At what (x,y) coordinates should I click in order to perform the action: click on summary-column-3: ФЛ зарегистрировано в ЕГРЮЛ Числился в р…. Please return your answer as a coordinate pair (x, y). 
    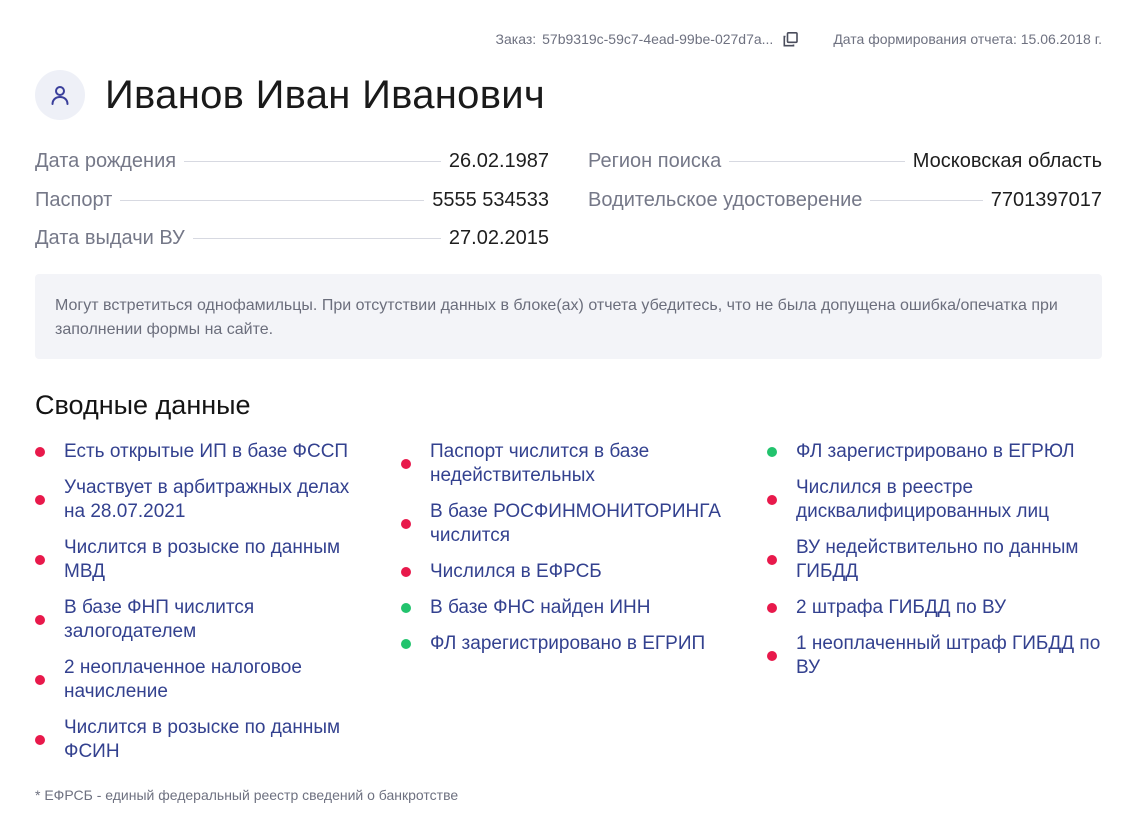
    Looking at the image, I should click on (934, 608).